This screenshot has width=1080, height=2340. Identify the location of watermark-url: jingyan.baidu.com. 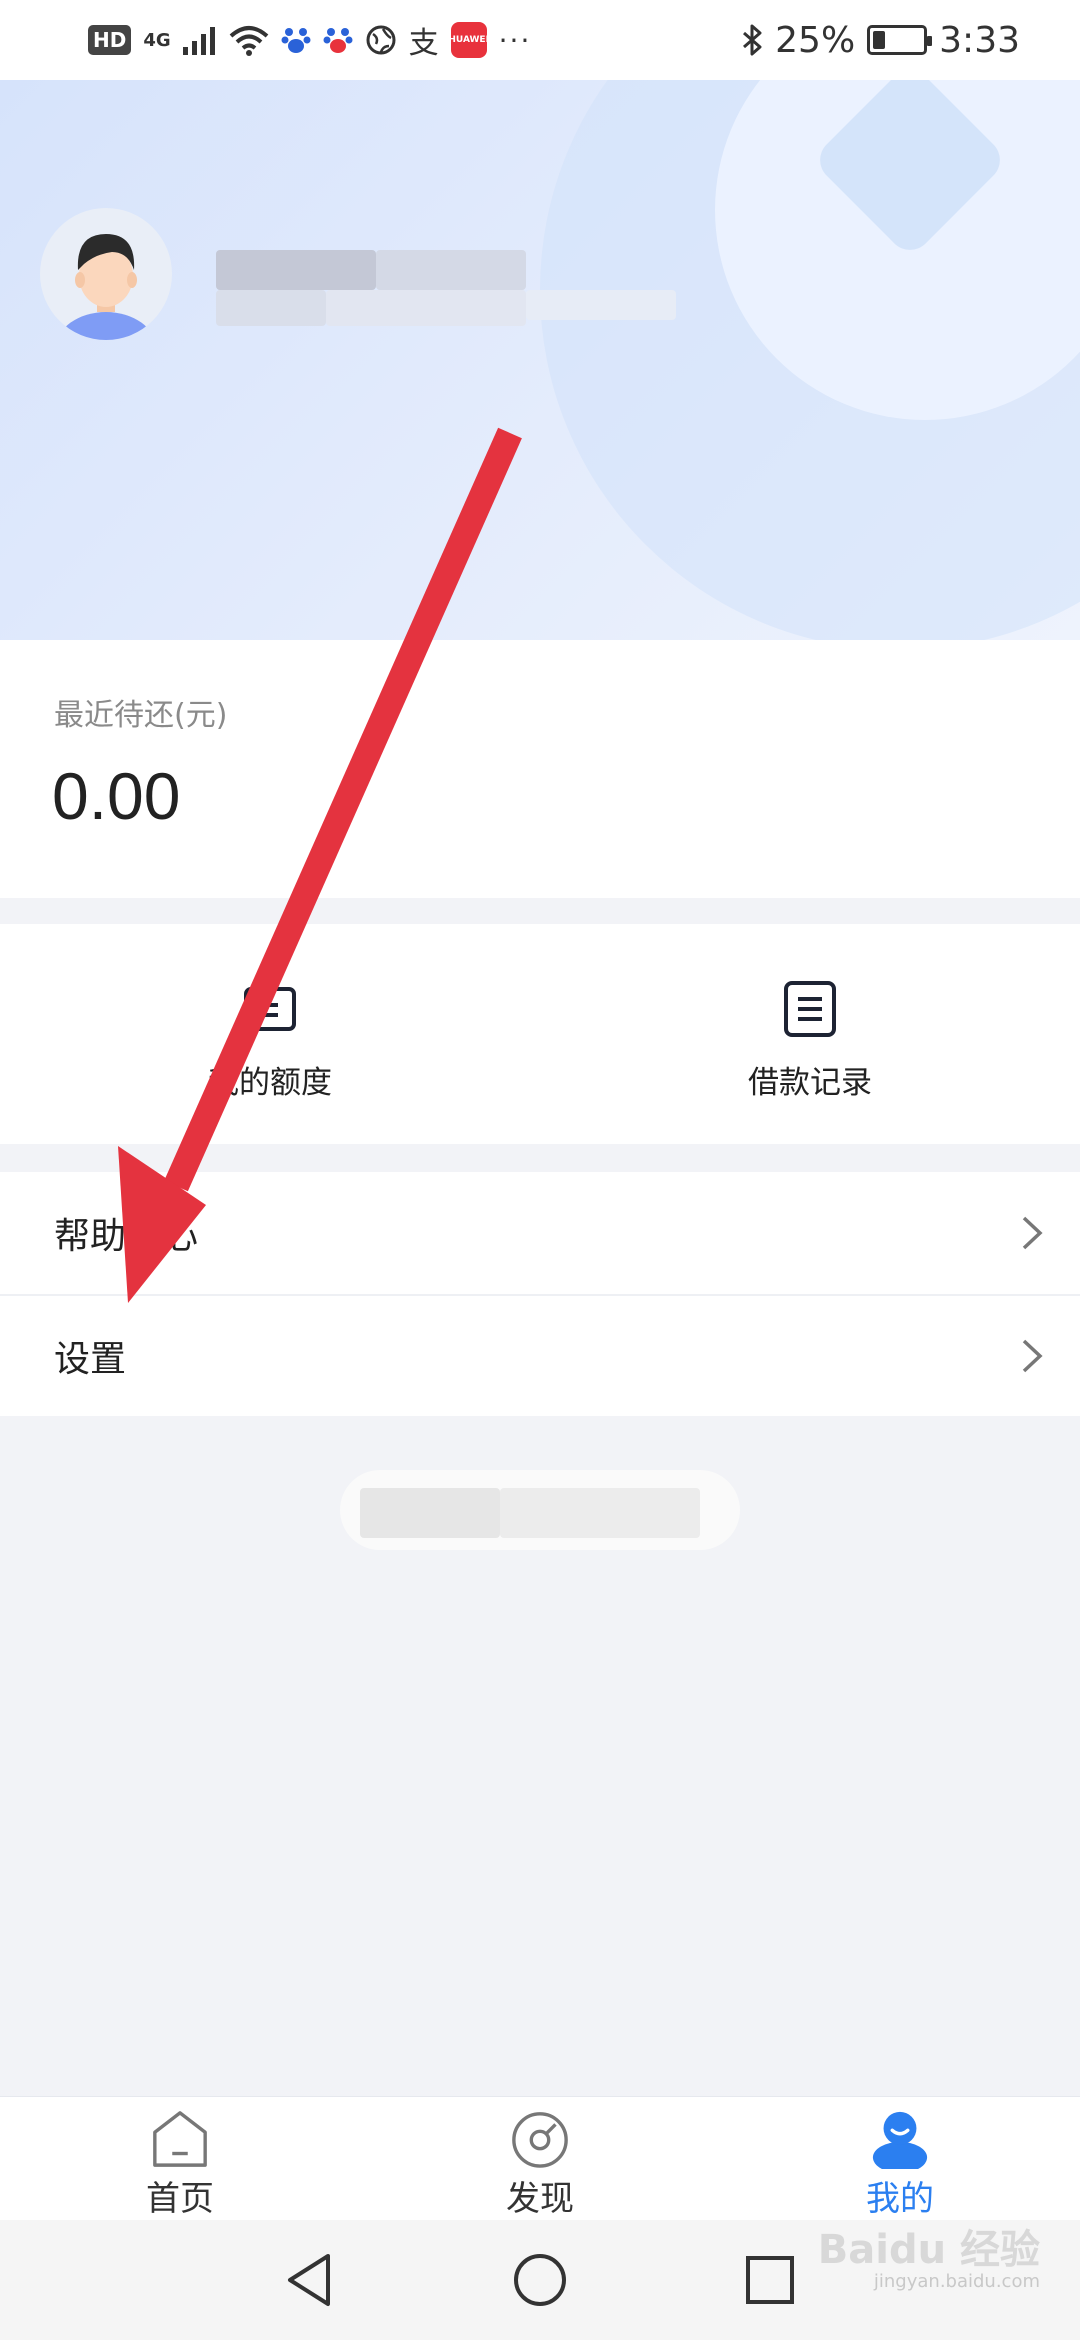
(956, 2281).